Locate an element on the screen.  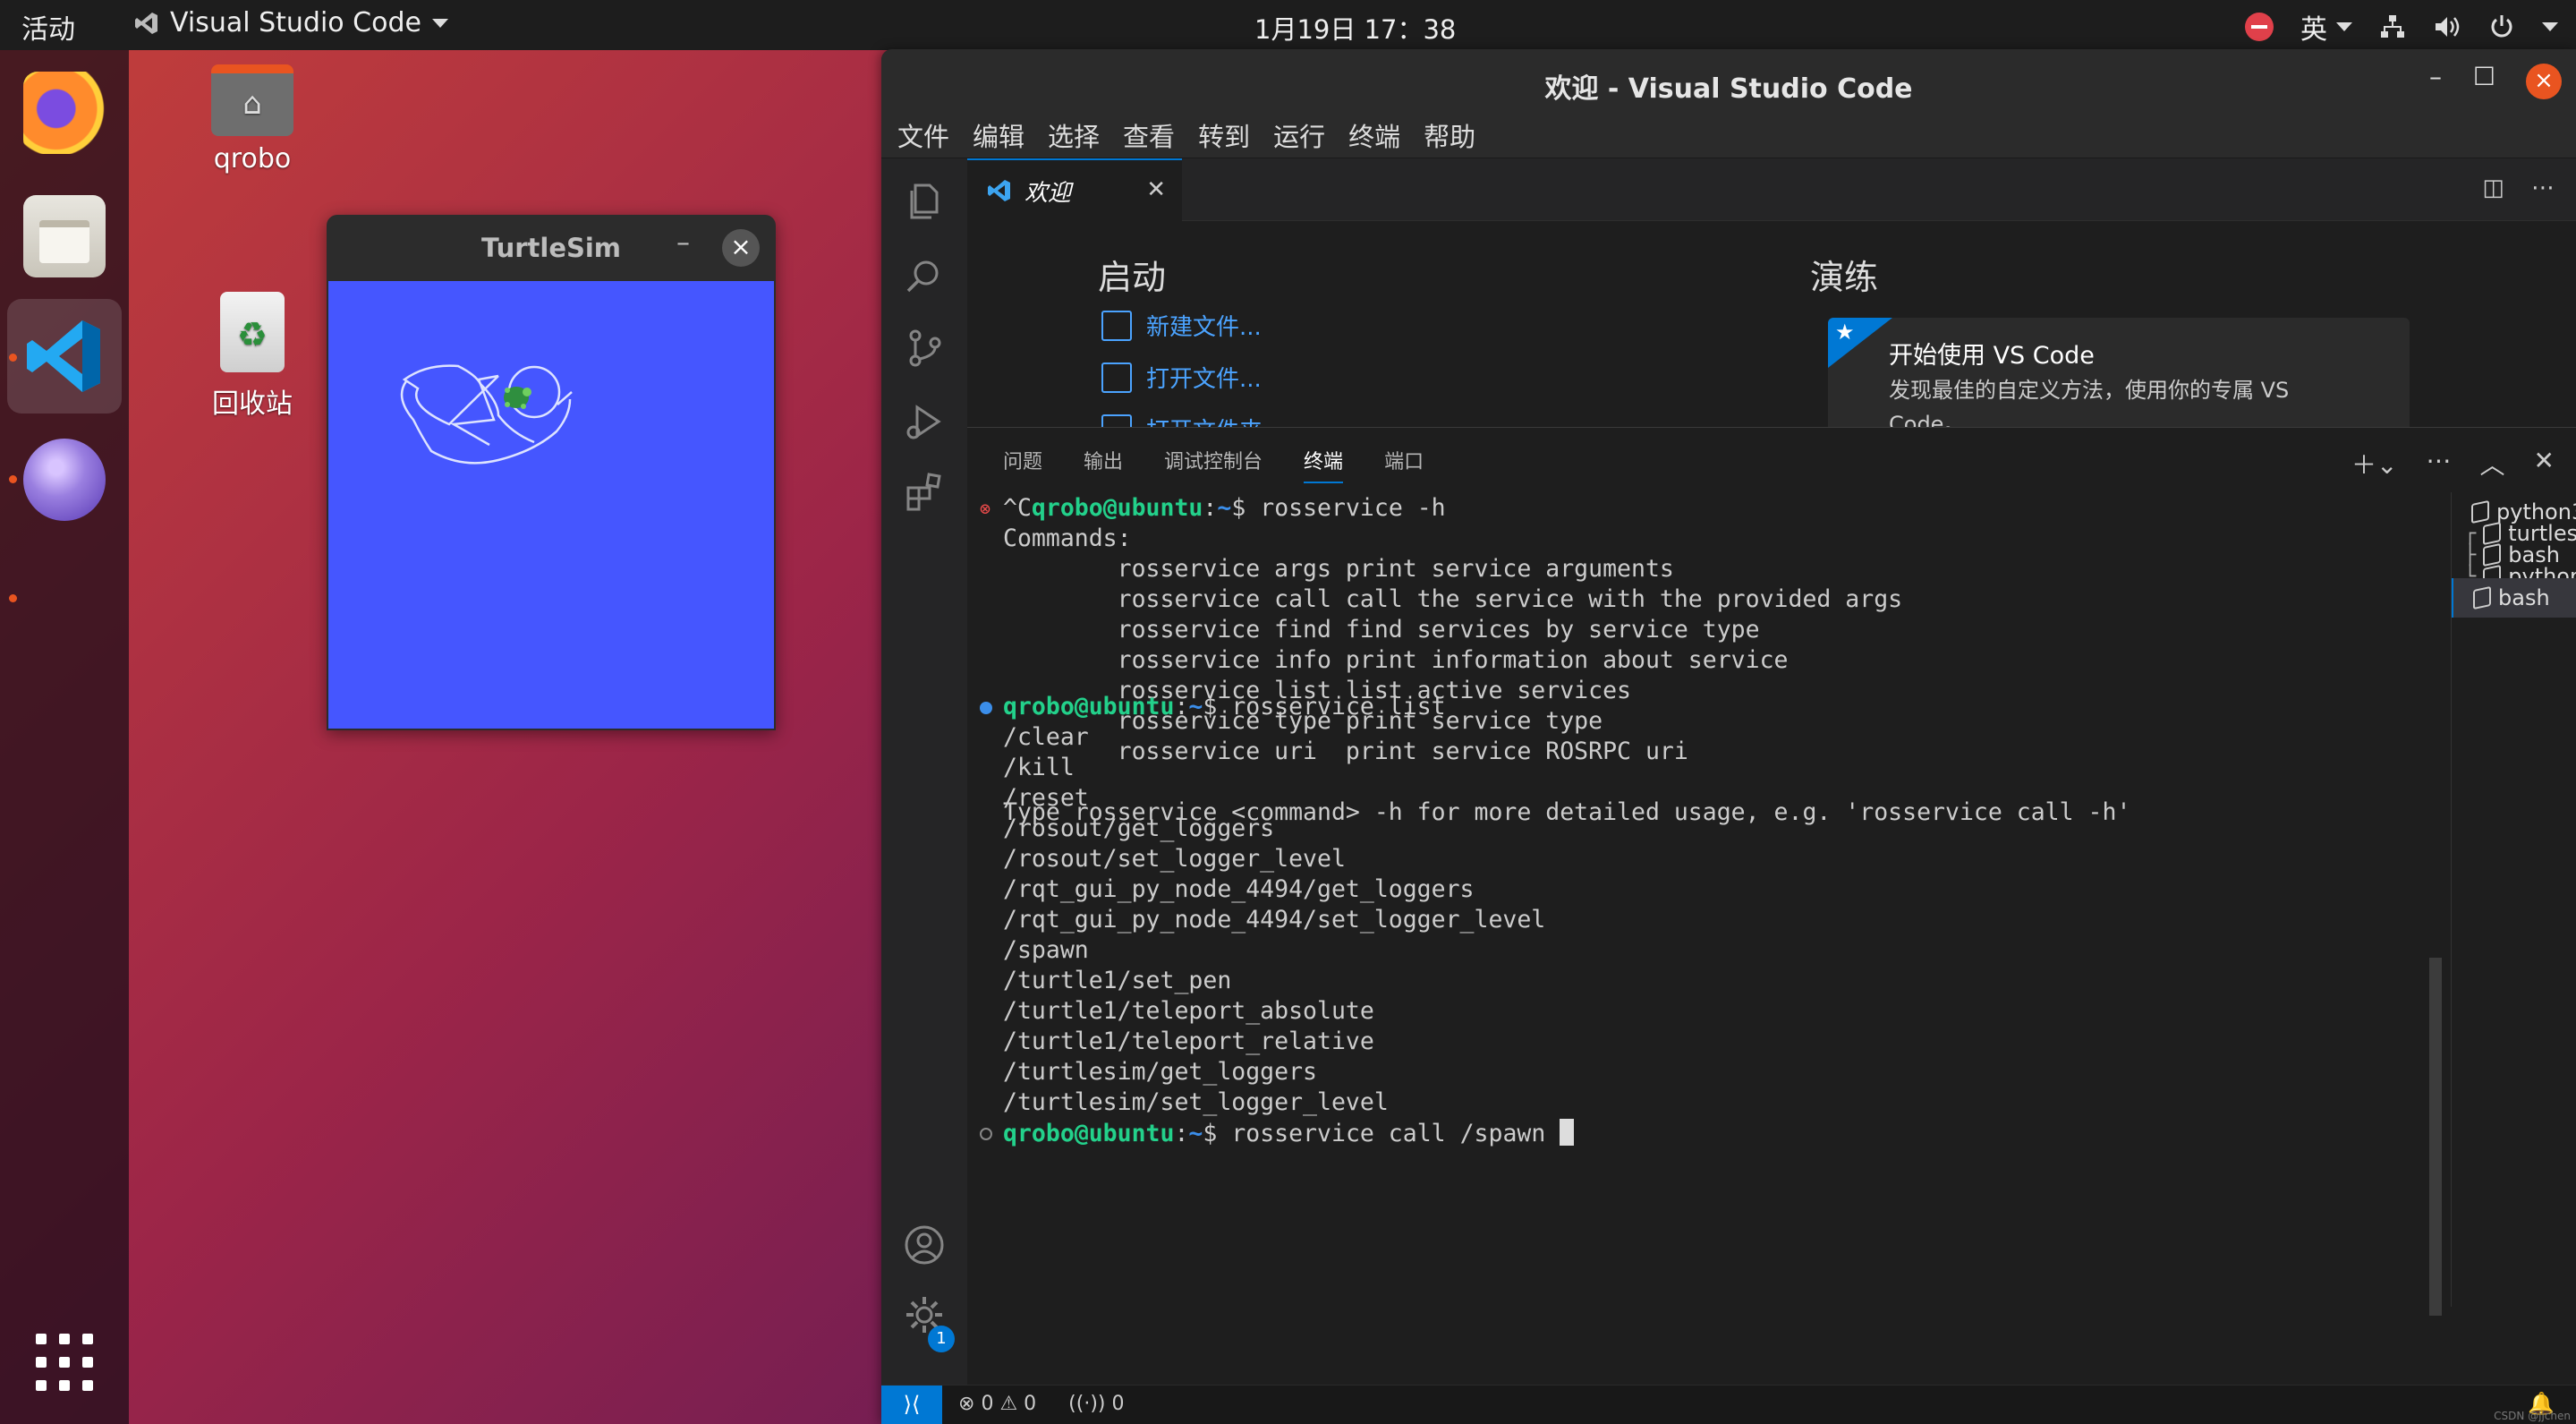
terminal-list-item: bash is located at coordinates (2514, 598).